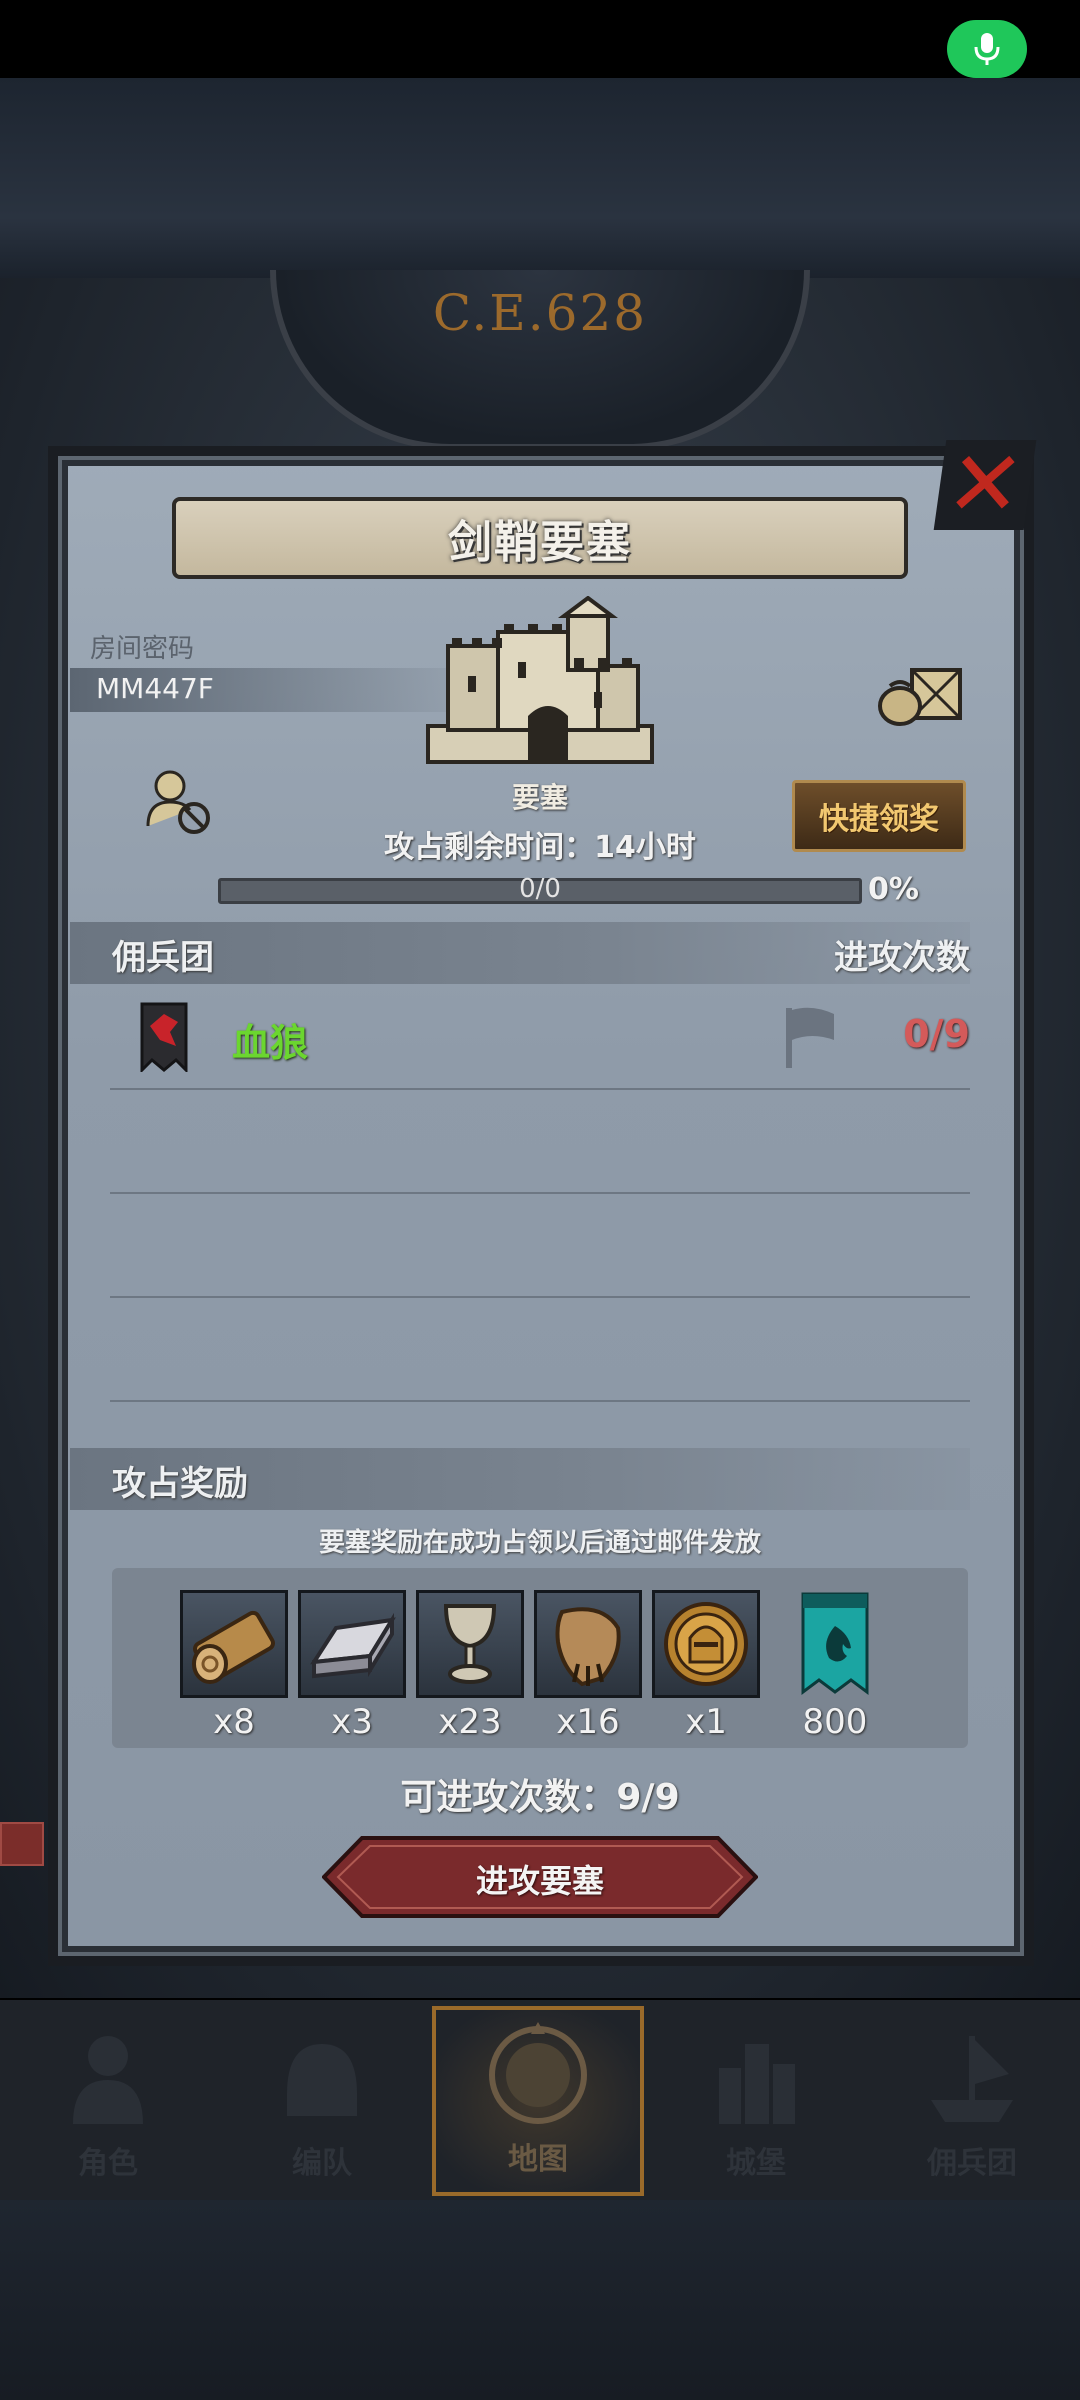 This screenshot has height=2400, width=1080. What do you see at coordinates (706, 1722) in the screenshot?
I see `reward-quantity: x1` at bounding box center [706, 1722].